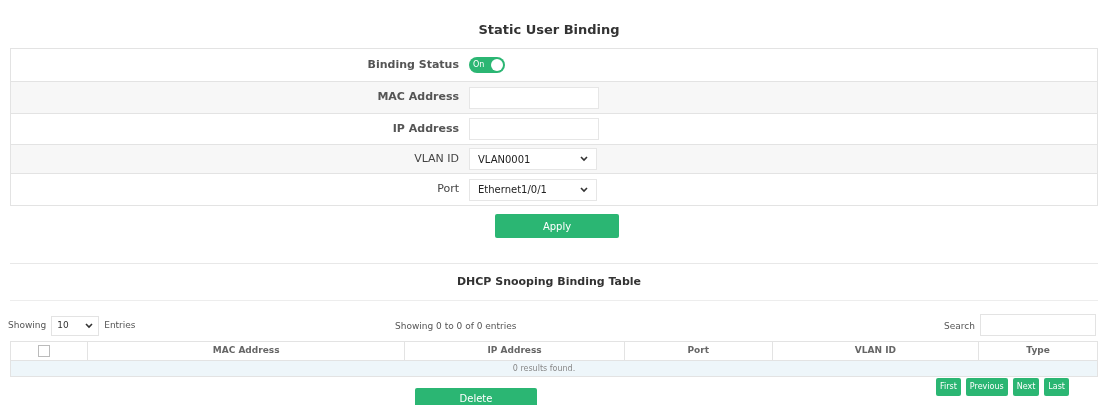 This screenshot has height=405, width=1098. Describe the element at coordinates (487, 65) in the screenshot. I see `toggle-switch: On` at that location.